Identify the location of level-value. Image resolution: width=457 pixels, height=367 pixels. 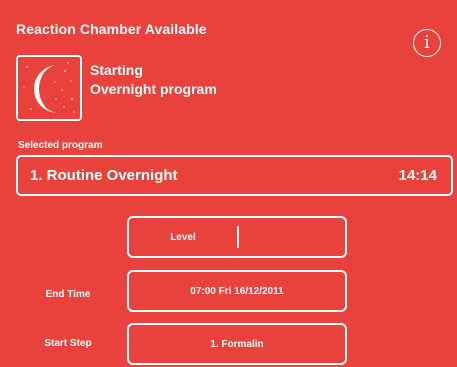
(292, 237).